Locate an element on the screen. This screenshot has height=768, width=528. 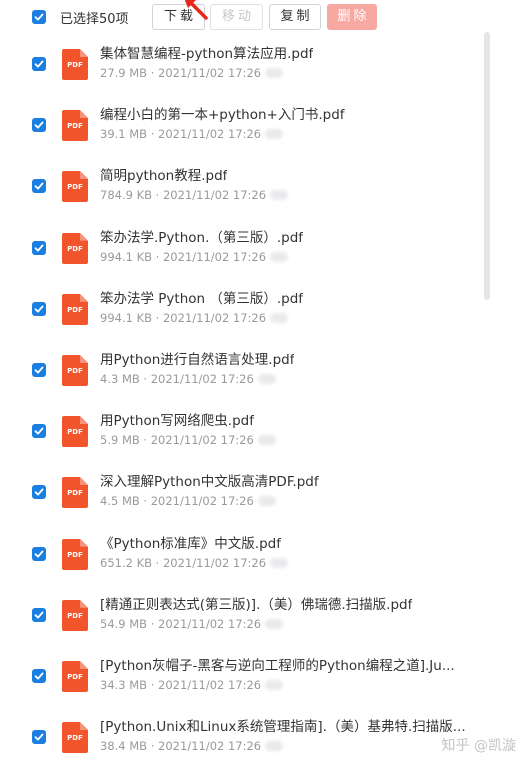
file-size: 38.4 MB is located at coordinates (124, 746).